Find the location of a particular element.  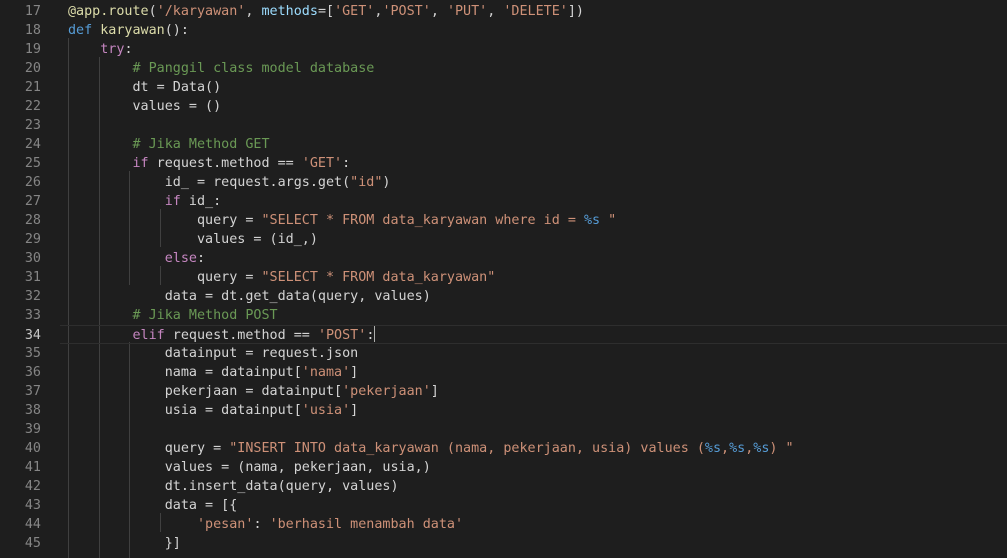

line-number: 41 is located at coordinates (32, 467).